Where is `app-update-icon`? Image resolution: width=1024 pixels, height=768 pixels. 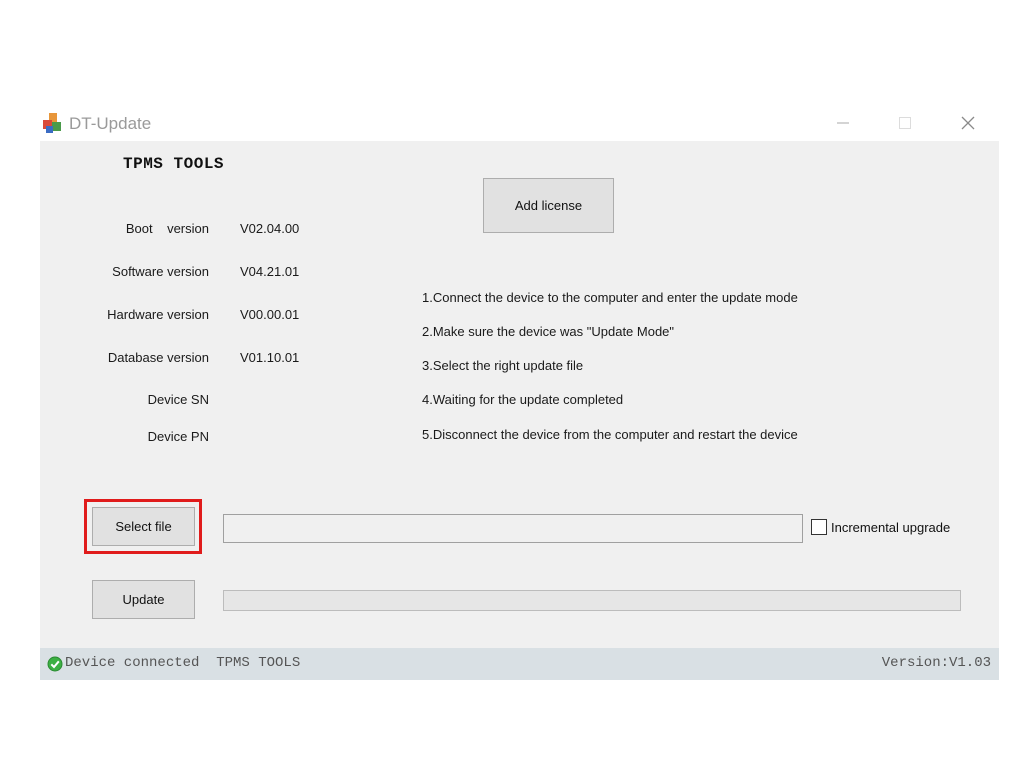 app-update-icon is located at coordinates (52, 123).